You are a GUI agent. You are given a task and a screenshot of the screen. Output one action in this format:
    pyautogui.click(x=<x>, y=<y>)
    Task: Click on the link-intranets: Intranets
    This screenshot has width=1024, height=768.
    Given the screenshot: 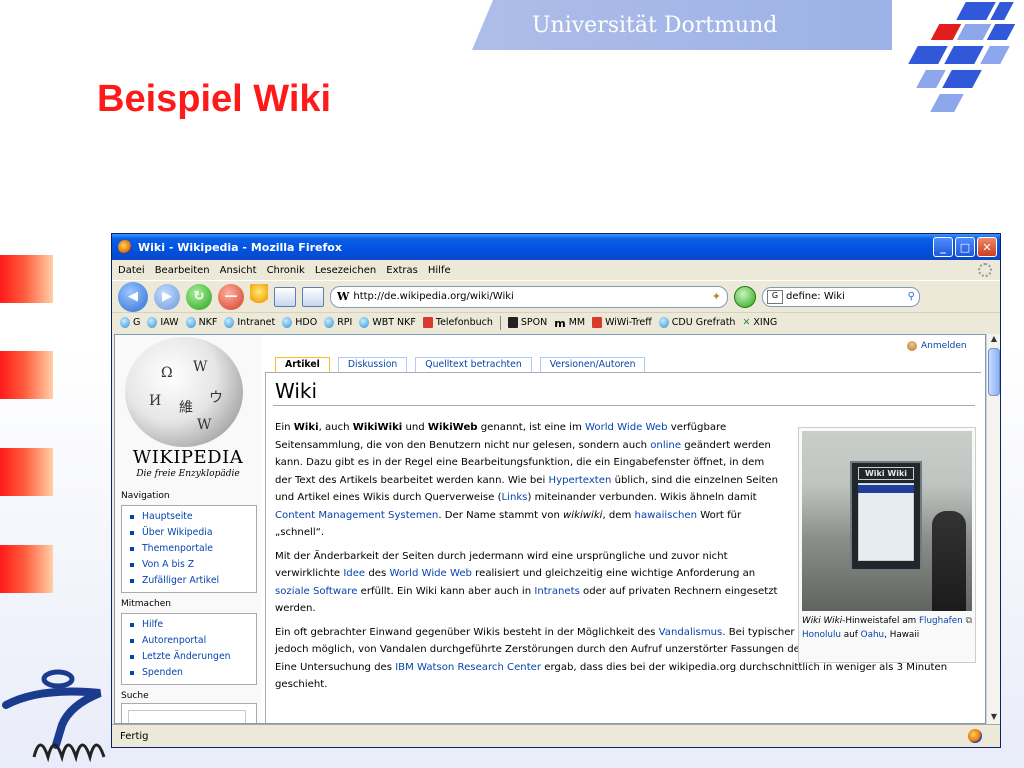 What is the action you would take?
    pyautogui.click(x=557, y=591)
    